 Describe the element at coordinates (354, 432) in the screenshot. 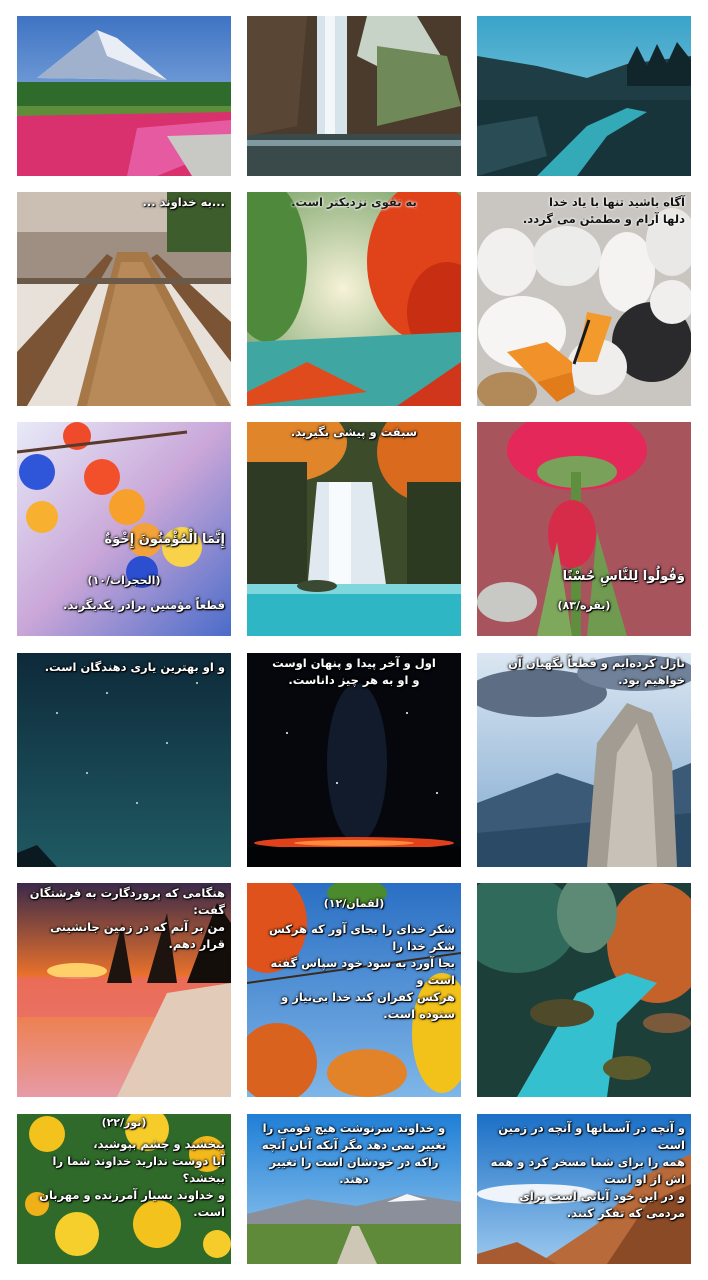

I see `tile-caption: سبقت و پیشی بگیرید.` at that location.